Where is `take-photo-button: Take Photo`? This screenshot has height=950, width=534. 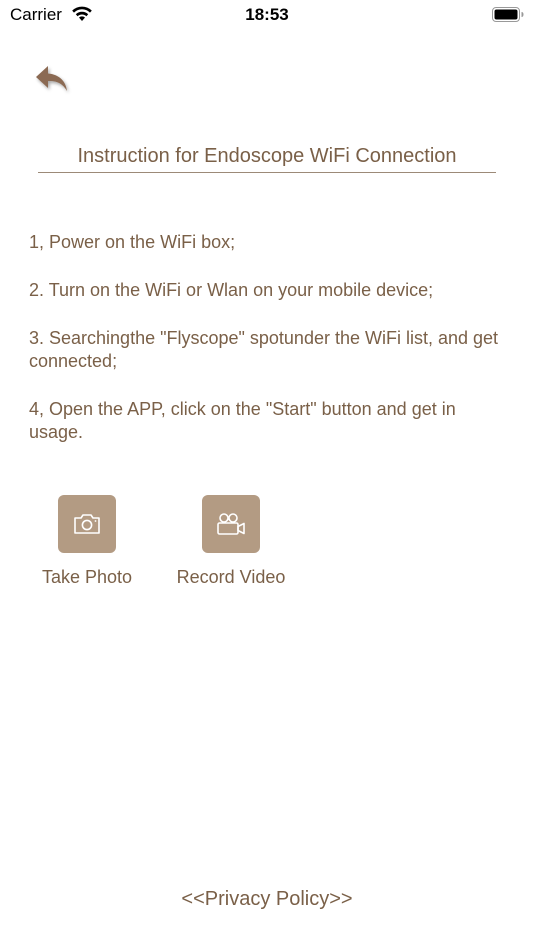
take-photo-button: Take Photo is located at coordinates (87, 541).